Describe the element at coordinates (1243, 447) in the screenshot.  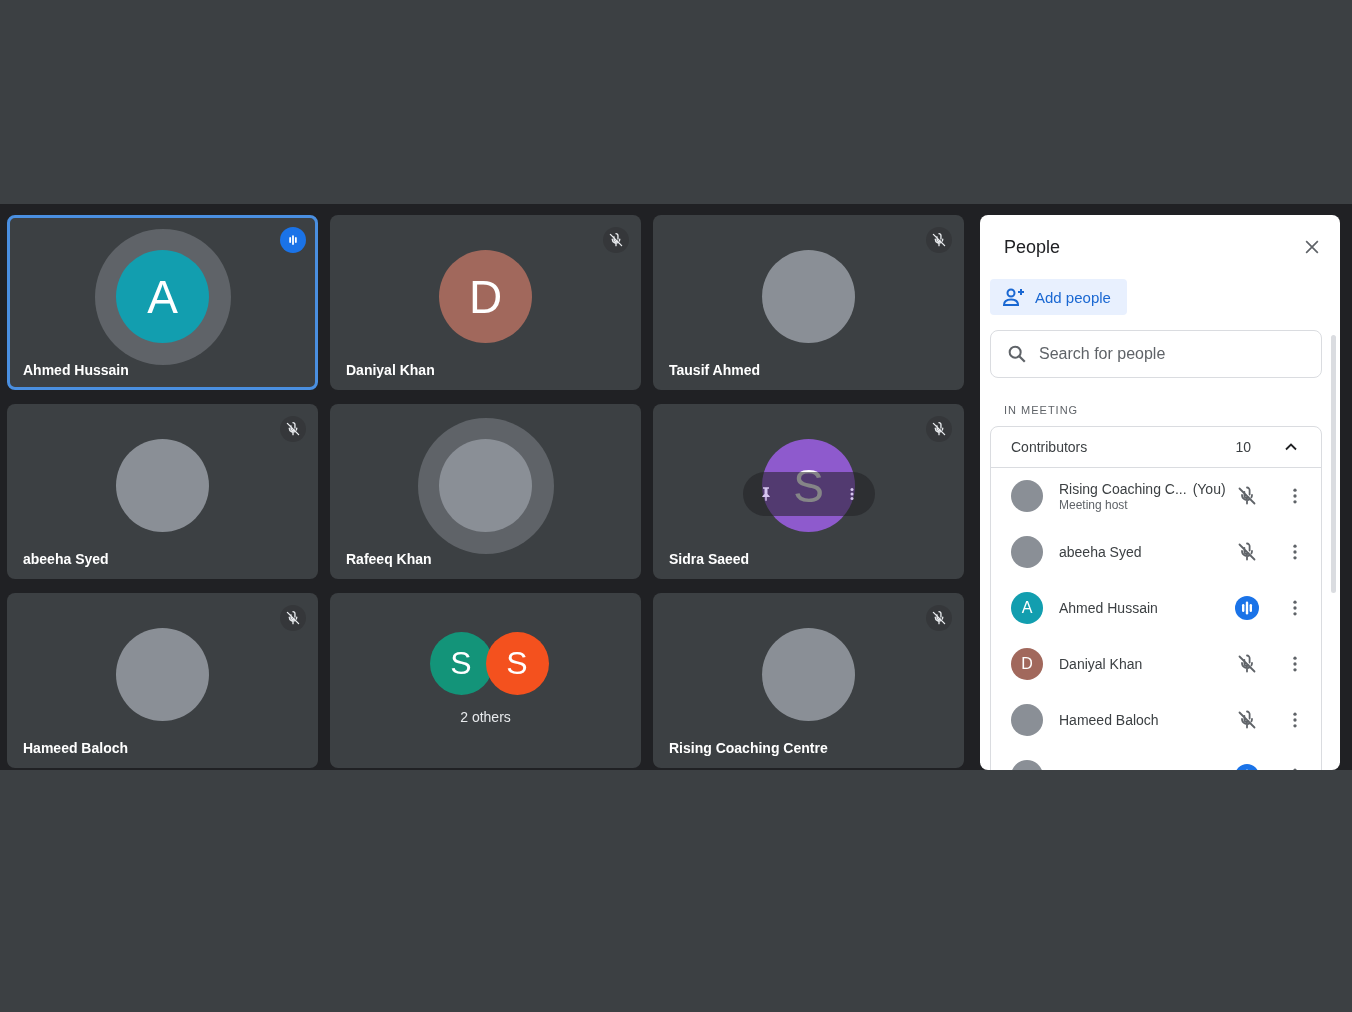
I see `participant-count: 10` at that location.